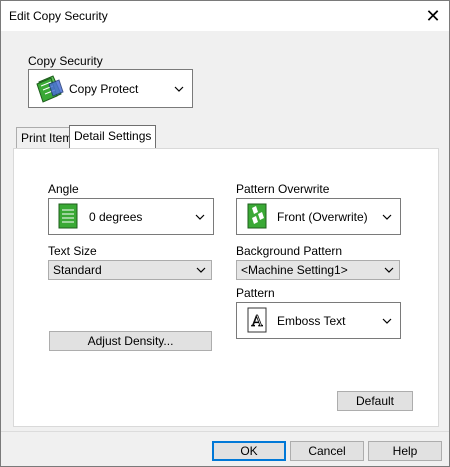  I want to click on default-button: Default, so click(375, 401).